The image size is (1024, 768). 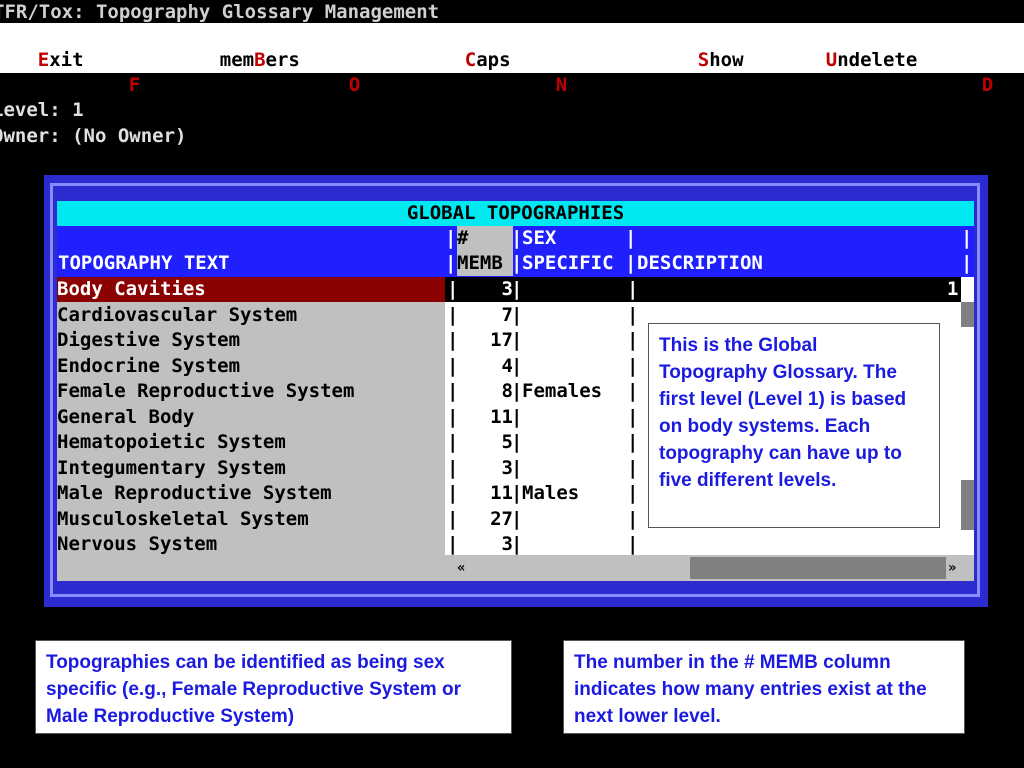 I want to click on row-topography-text: Endocrine System, so click(x=149, y=365).